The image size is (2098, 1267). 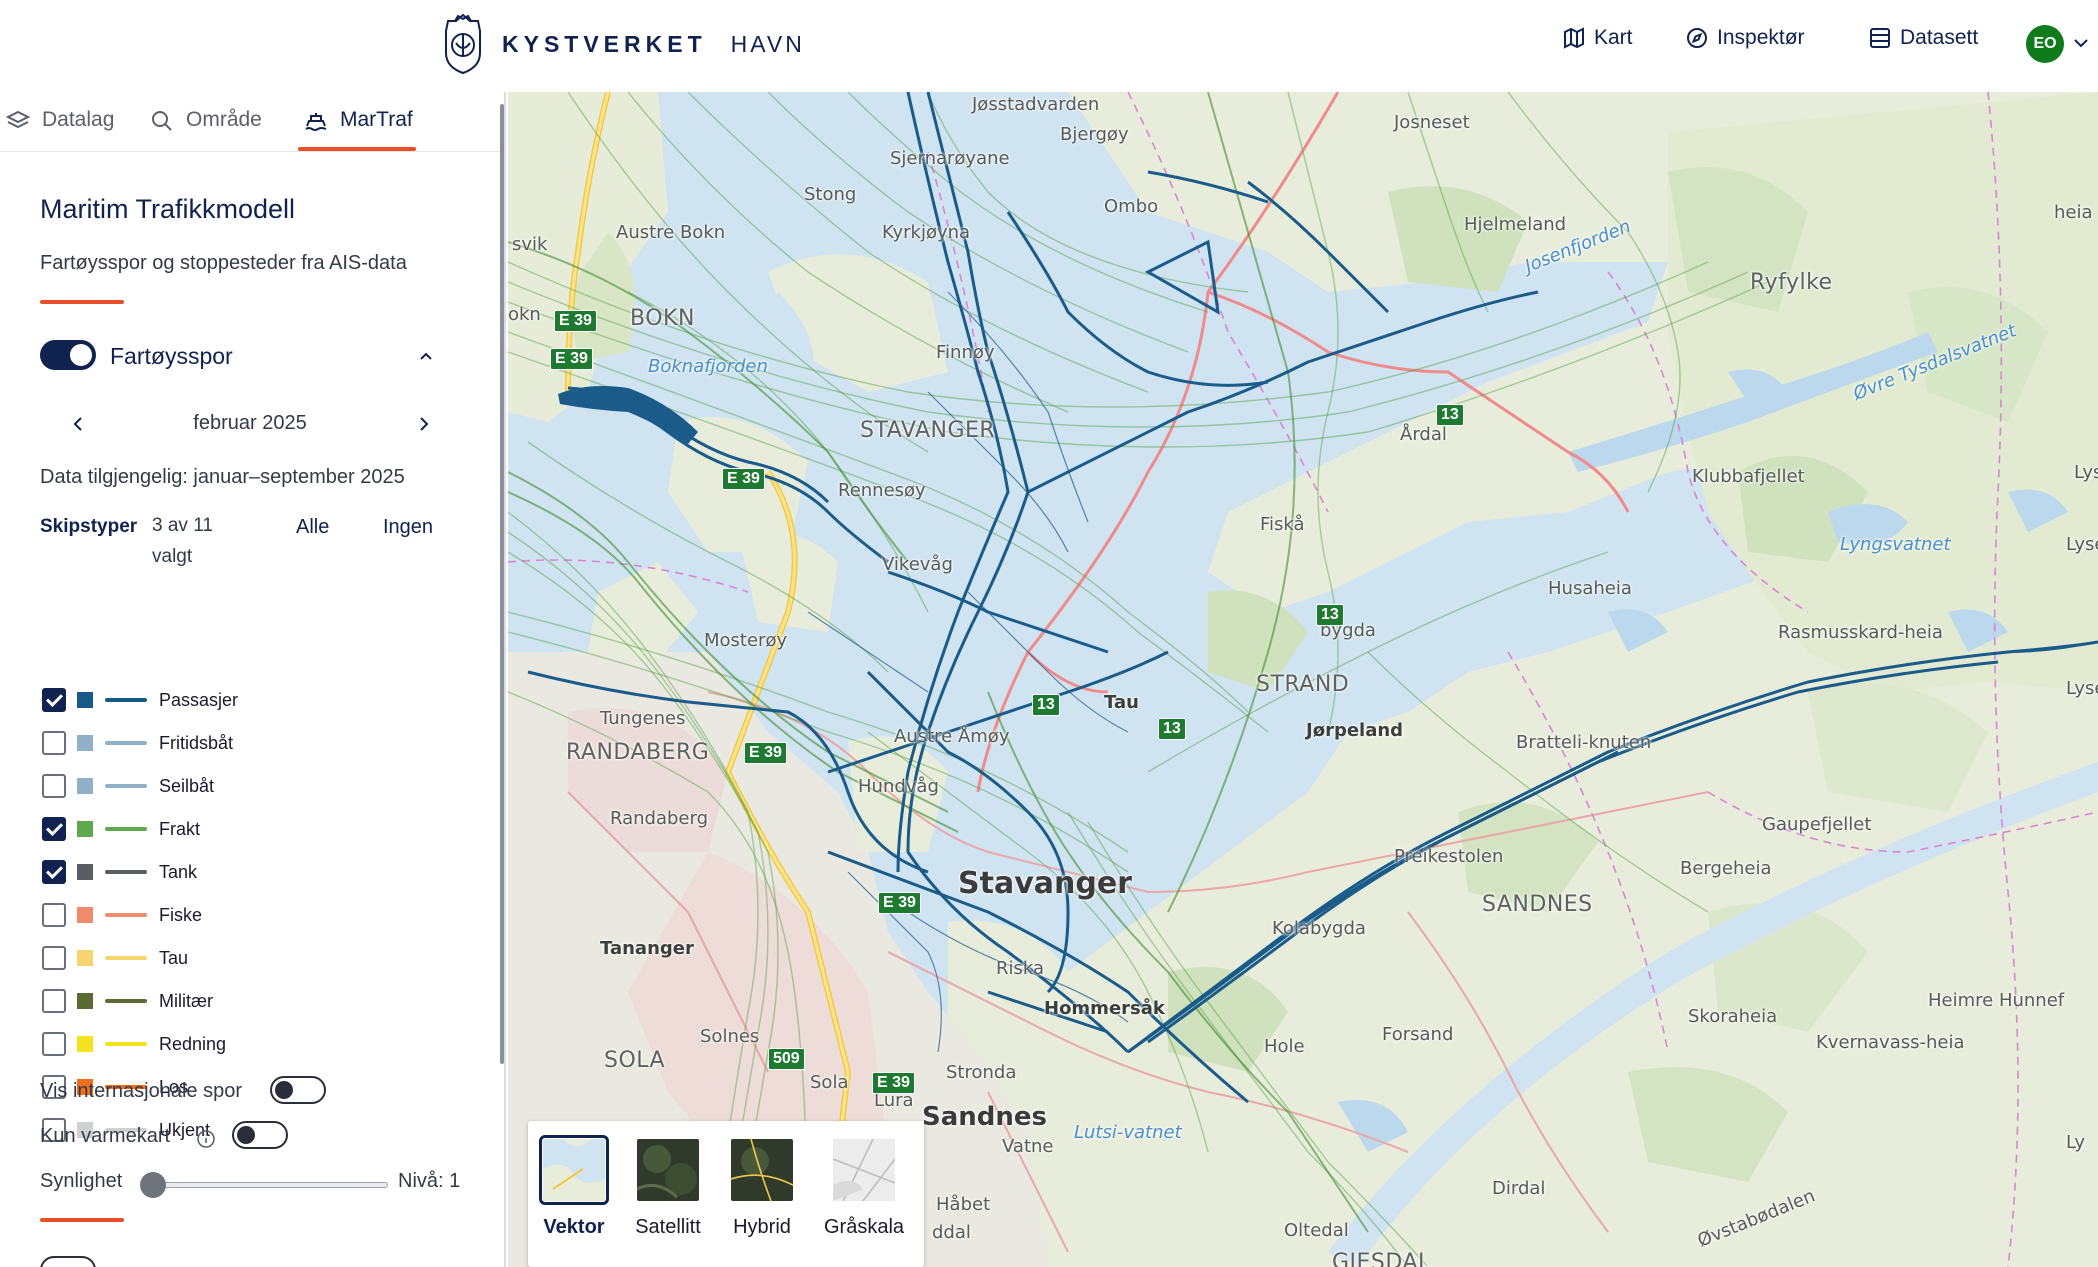 I want to click on ship-type-label: Redning, so click(x=193, y=1043).